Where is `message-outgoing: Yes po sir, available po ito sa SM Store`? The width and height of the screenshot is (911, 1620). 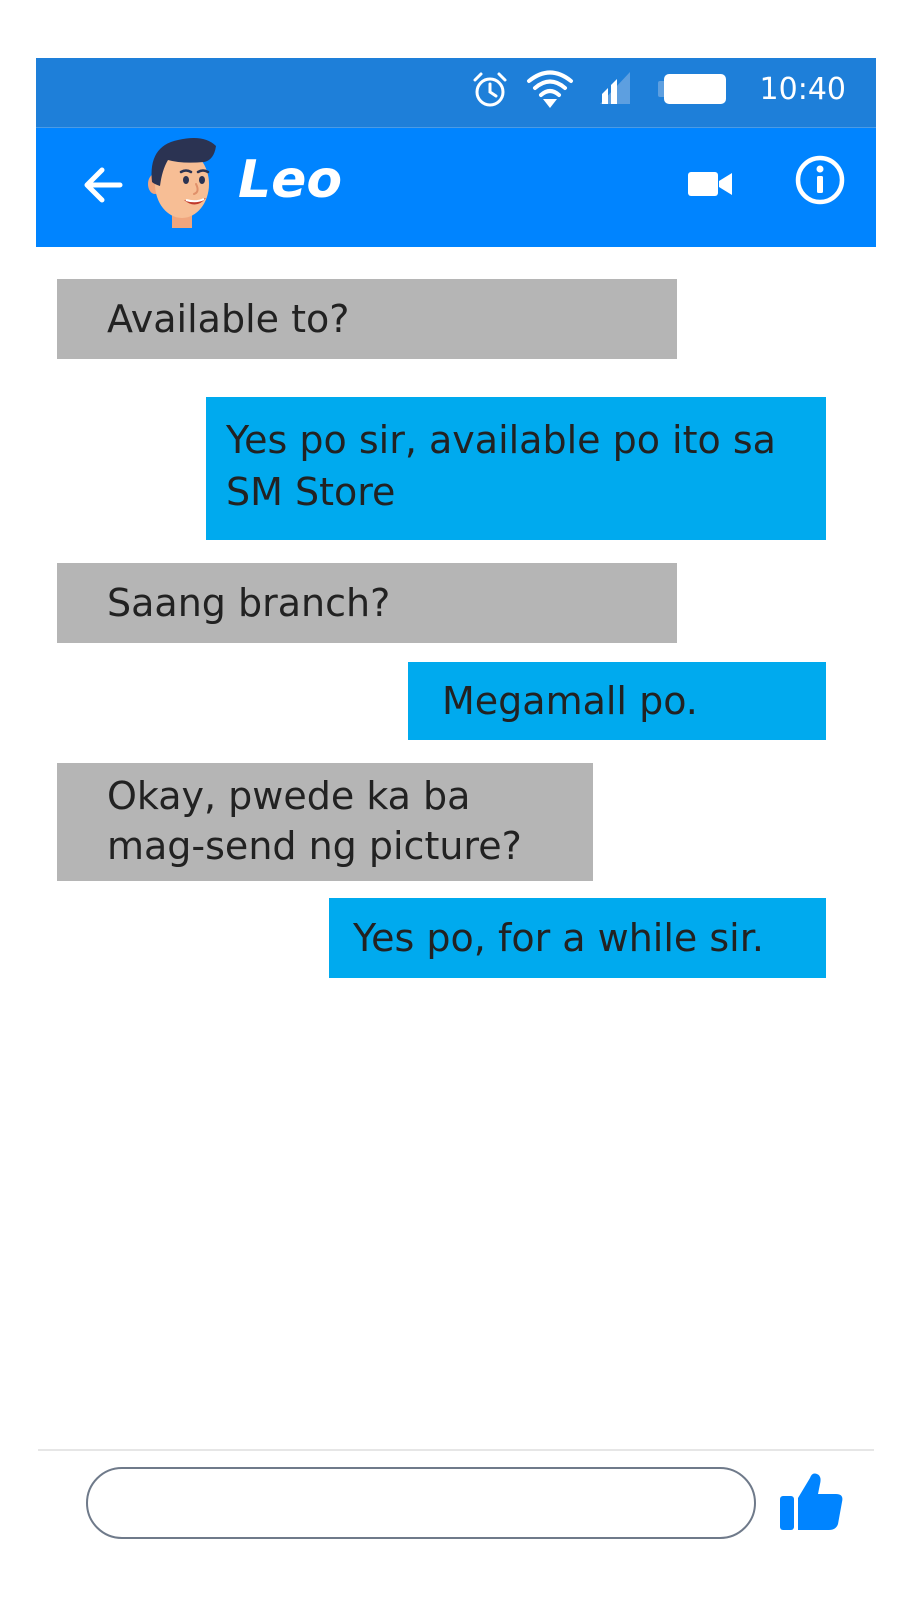
message-outgoing: Yes po sir, available po ito sa SM Store is located at coordinates (516, 468).